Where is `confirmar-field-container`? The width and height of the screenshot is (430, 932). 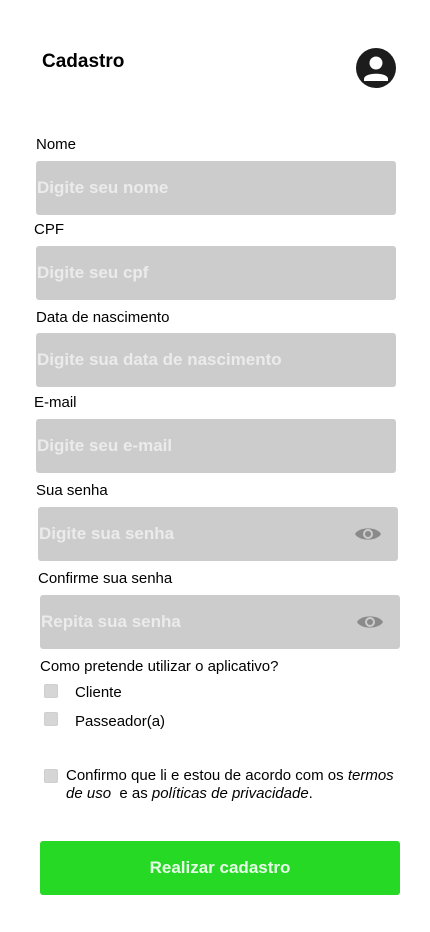
confirmar-field-container is located at coordinates (220, 622).